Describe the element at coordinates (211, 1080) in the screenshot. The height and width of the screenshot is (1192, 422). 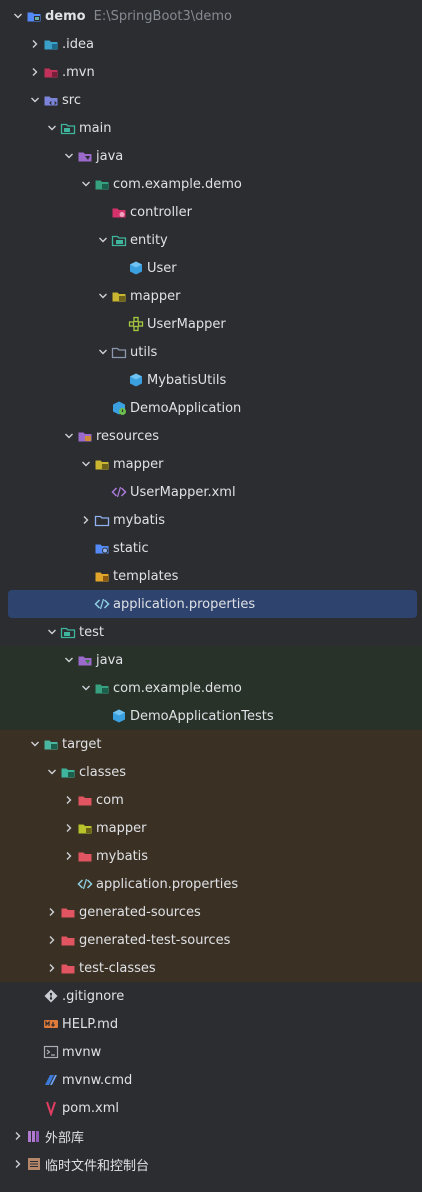
I see `tree-row-mvnw-cmd: mvnw.cmd` at that location.